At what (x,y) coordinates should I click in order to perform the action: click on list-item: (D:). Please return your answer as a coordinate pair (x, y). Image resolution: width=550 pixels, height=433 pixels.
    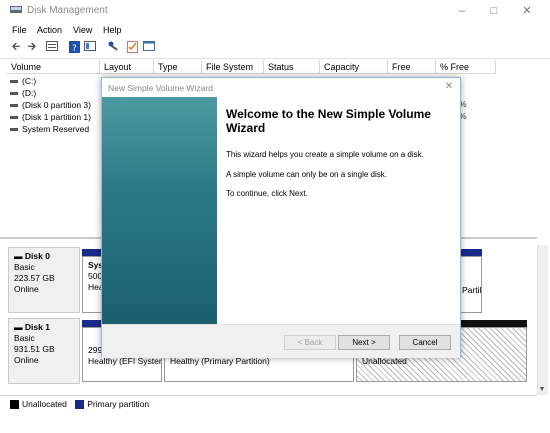
    Looking at the image, I should click on (23, 93).